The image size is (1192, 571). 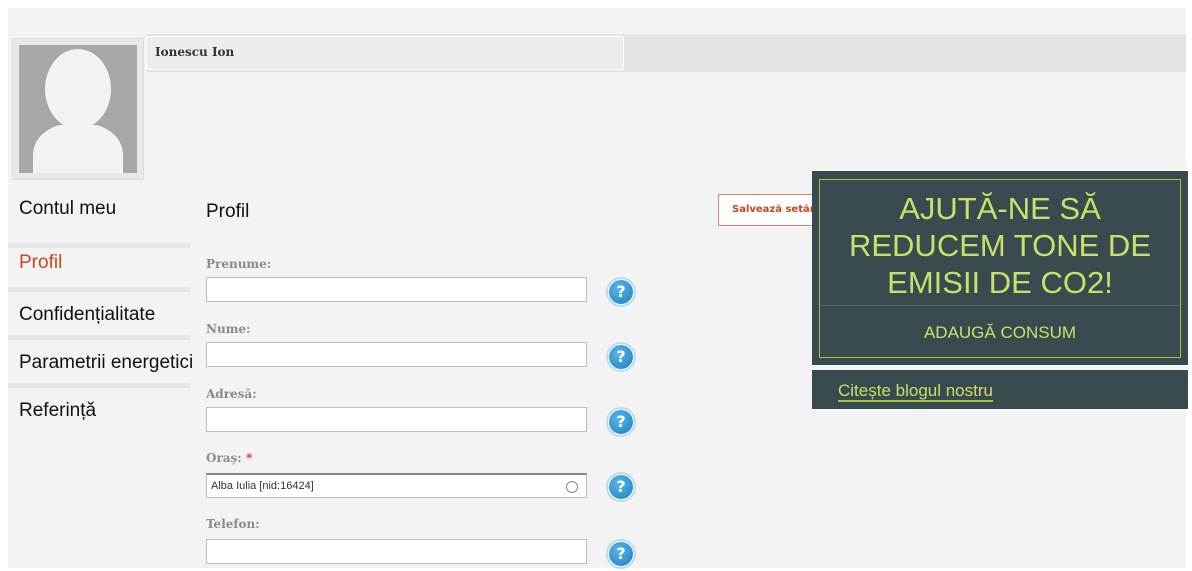 What do you see at coordinates (396, 419) in the screenshot?
I see `address-field` at bounding box center [396, 419].